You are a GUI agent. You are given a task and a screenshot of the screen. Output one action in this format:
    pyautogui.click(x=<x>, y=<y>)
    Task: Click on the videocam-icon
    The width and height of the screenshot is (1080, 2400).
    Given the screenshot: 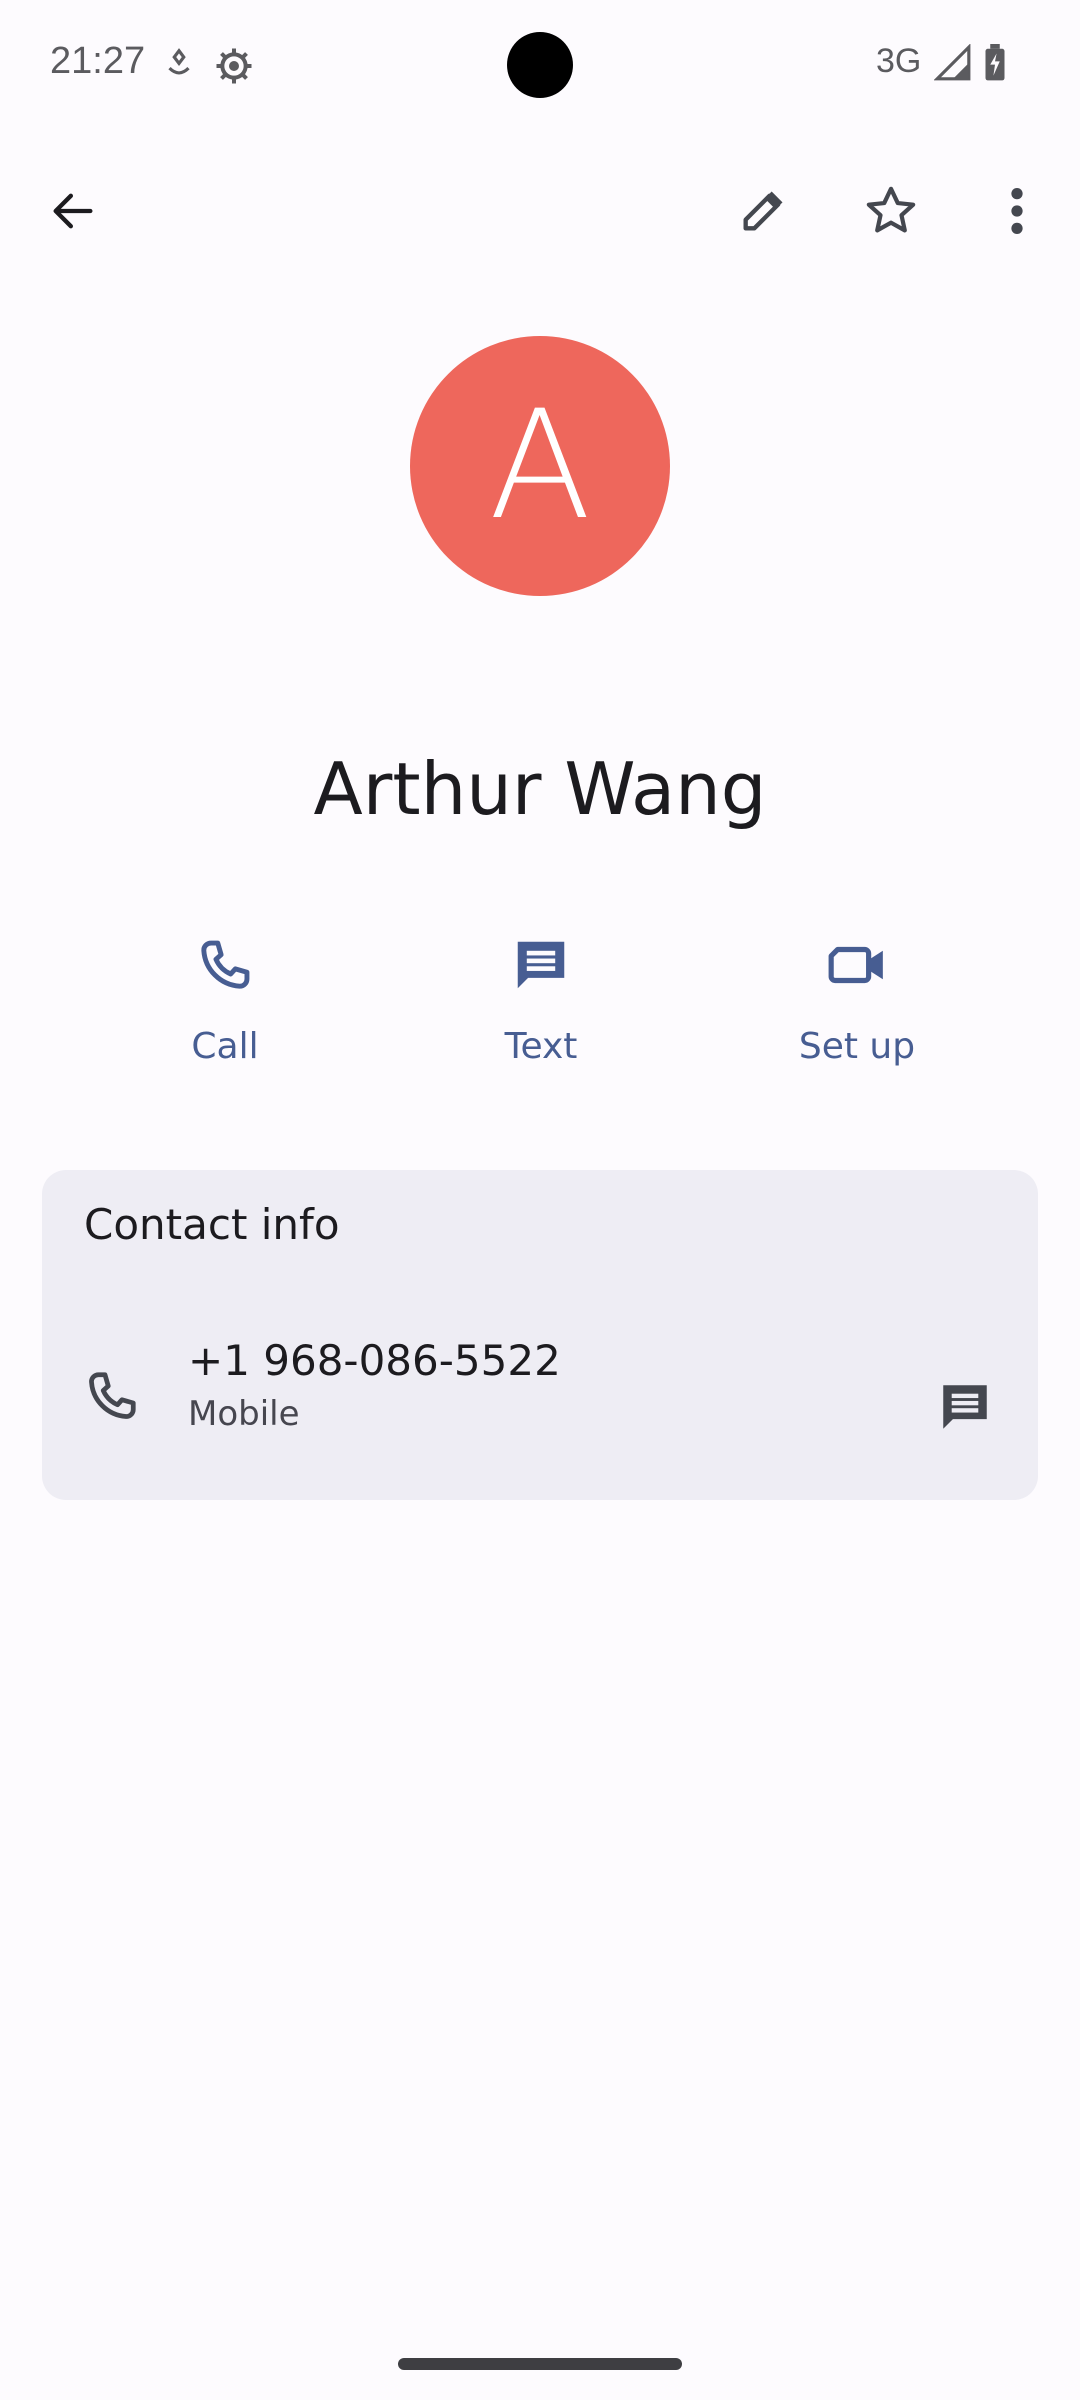 What is the action you would take?
    pyautogui.click(x=857, y=965)
    